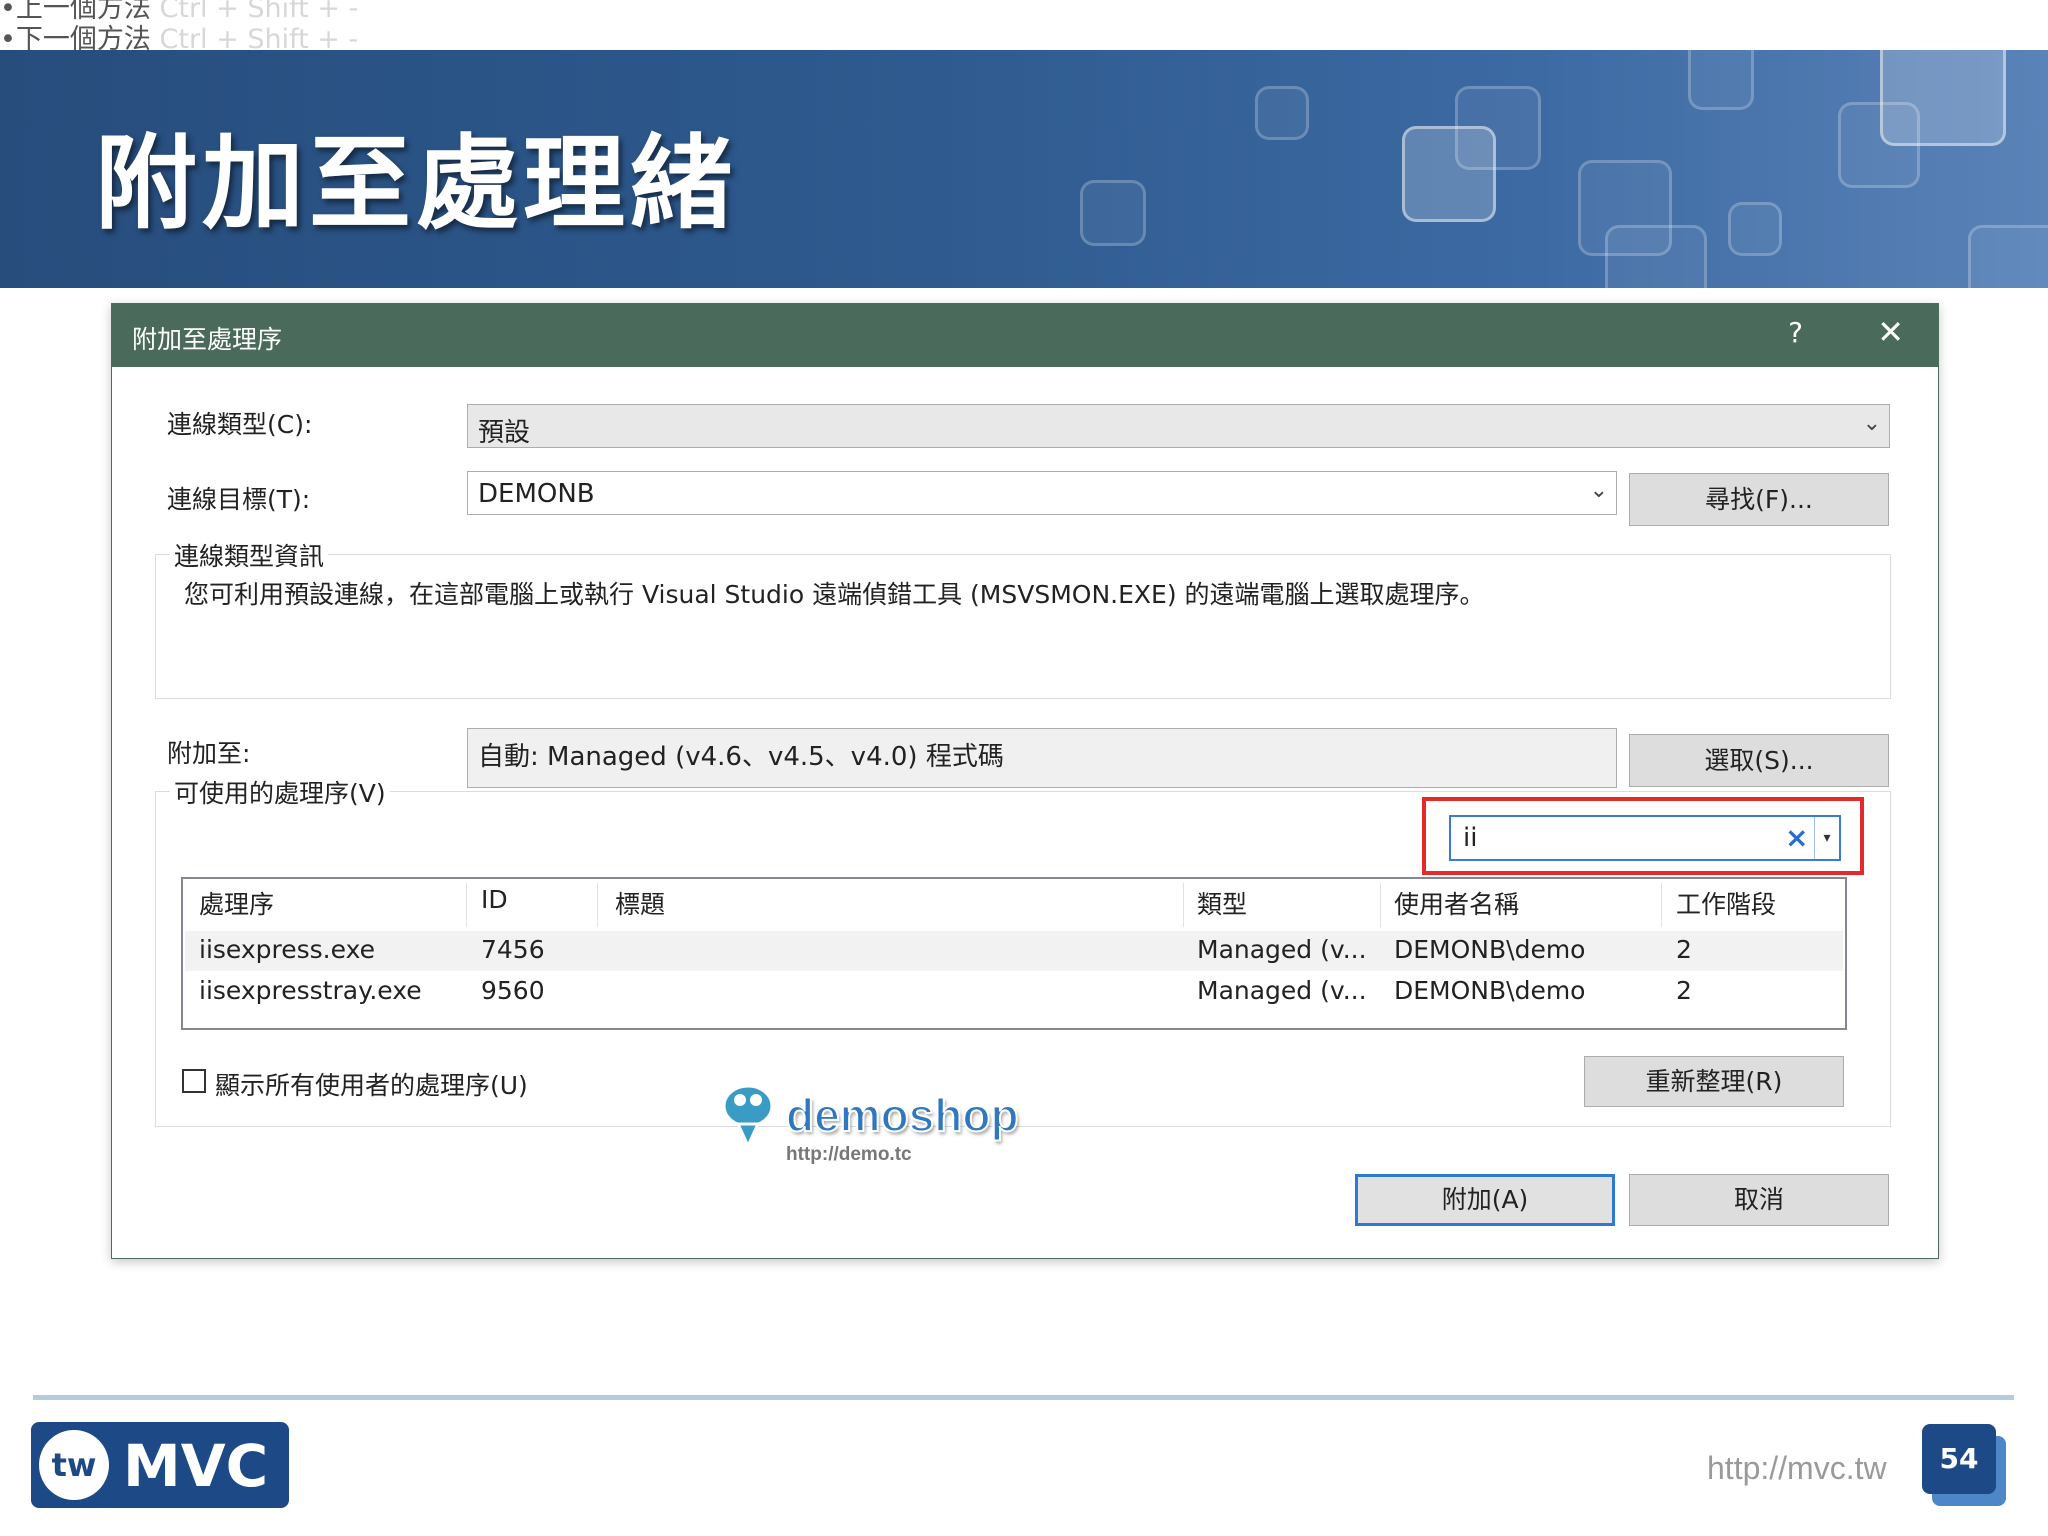 This screenshot has width=2048, height=1536. Describe the element at coordinates (371, 1084) in the screenshot. I see `show-all-users-label: 顯示所有使用者的處理序(U)` at that location.